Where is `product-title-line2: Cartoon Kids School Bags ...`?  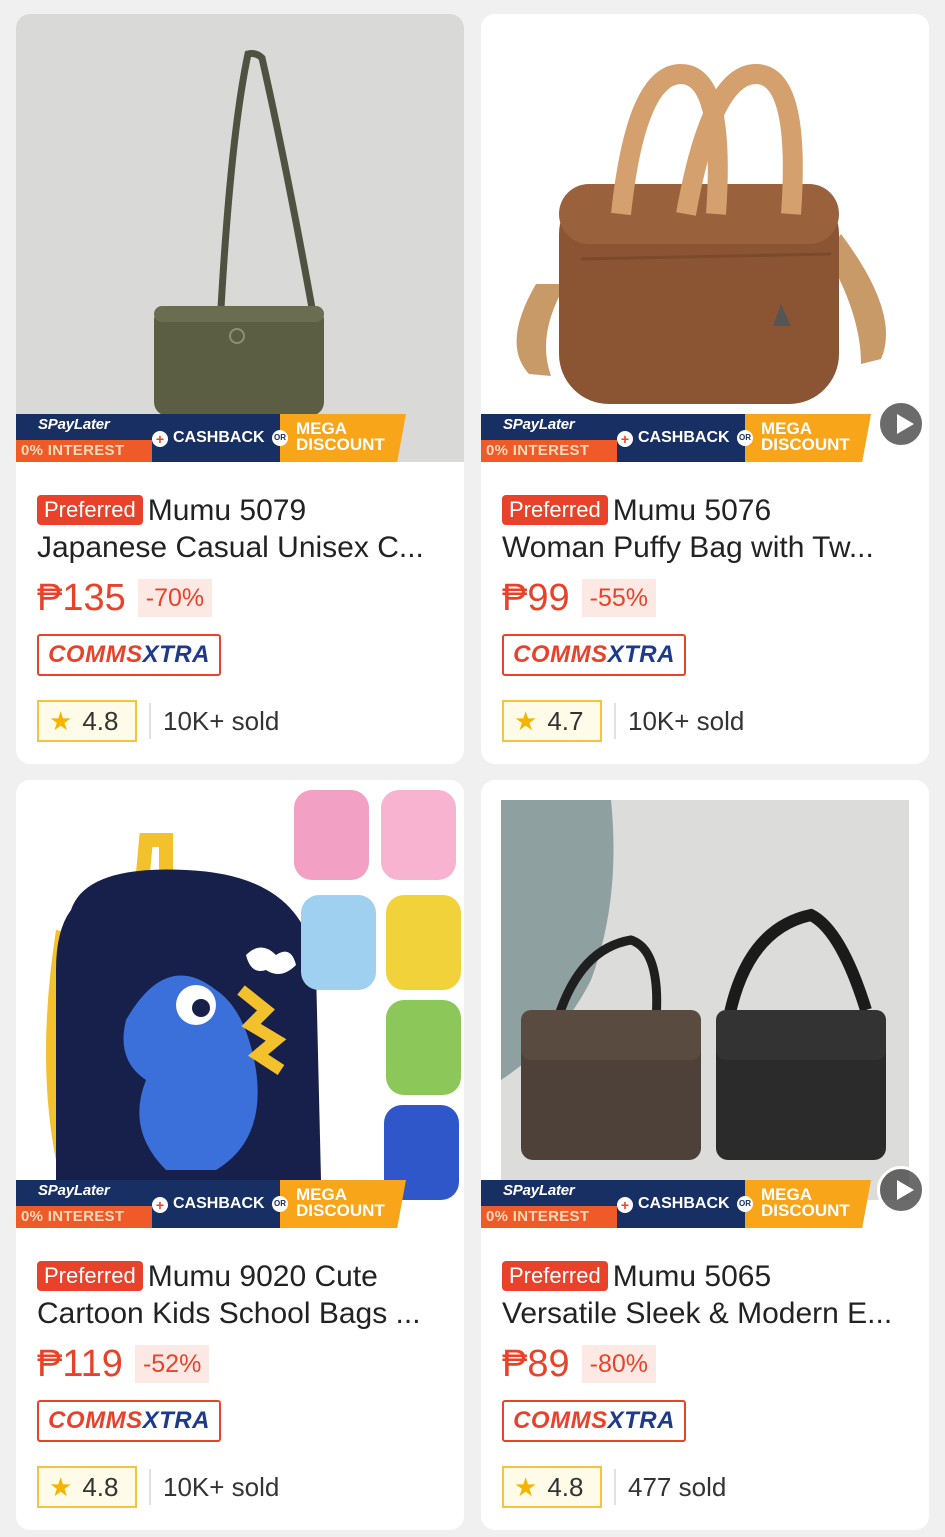 product-title-line2: Cartoon Kids School Bags ... is located at coordinates (242, 1313).